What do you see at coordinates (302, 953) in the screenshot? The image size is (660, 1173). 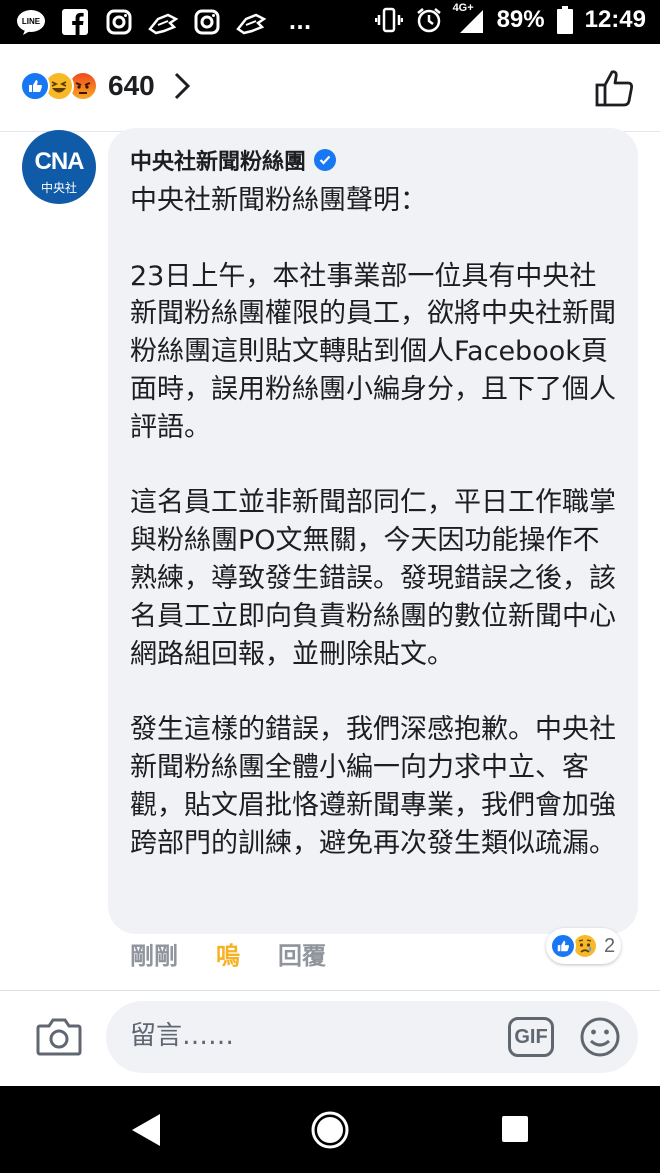 I see `reply-button: 回覆` at bounding box center [302, 953].